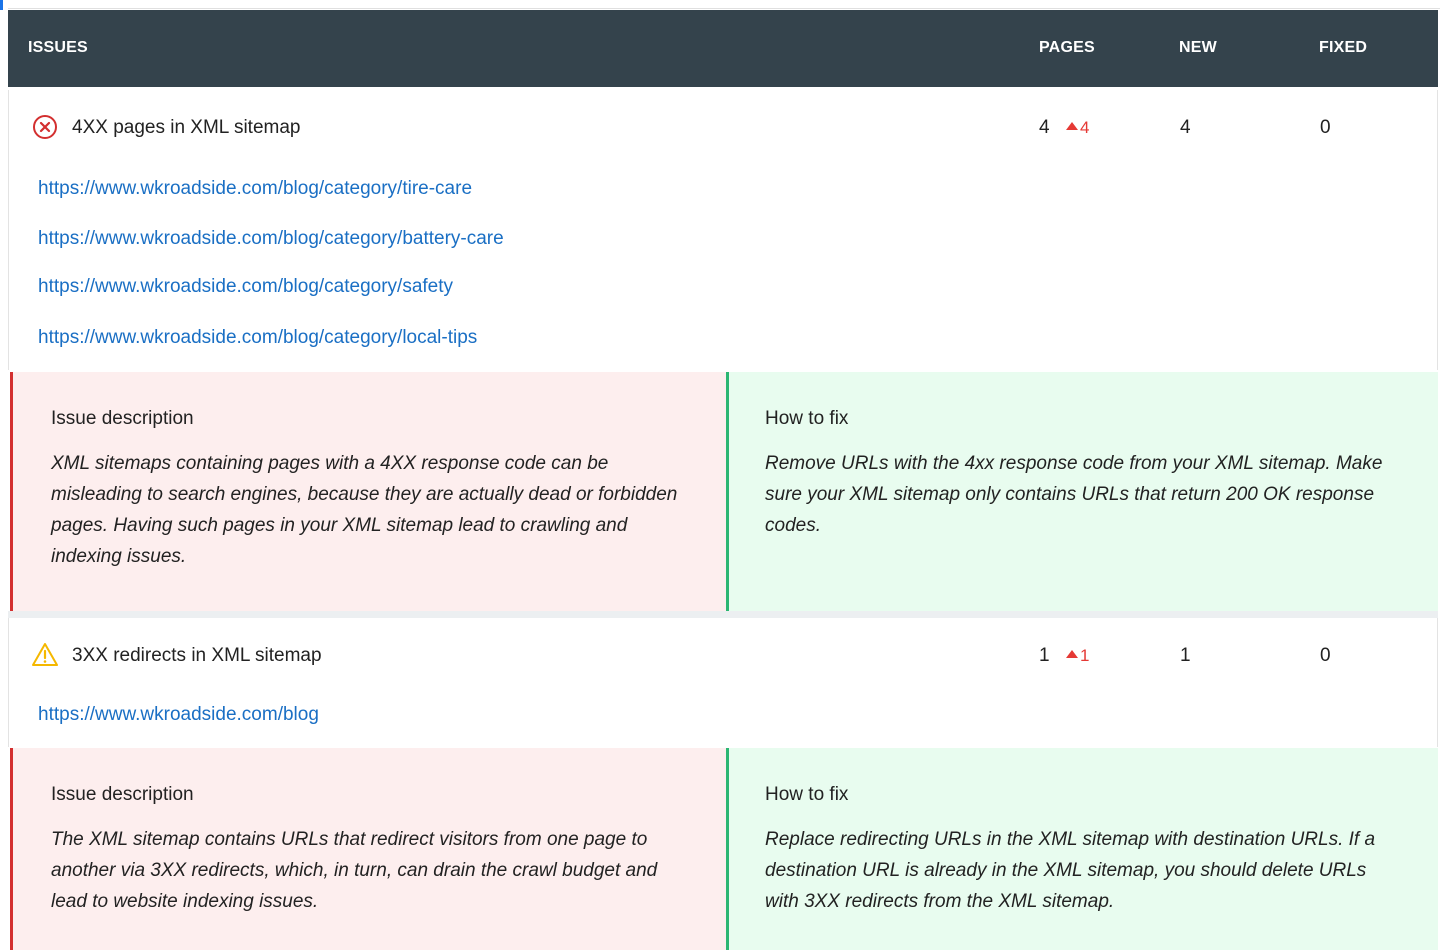  What do you see at coordinates (197, 656) in the screenshot?
I see `issue-title: 3XX redirects in XML sitemap` at bounding box center [197, 656].